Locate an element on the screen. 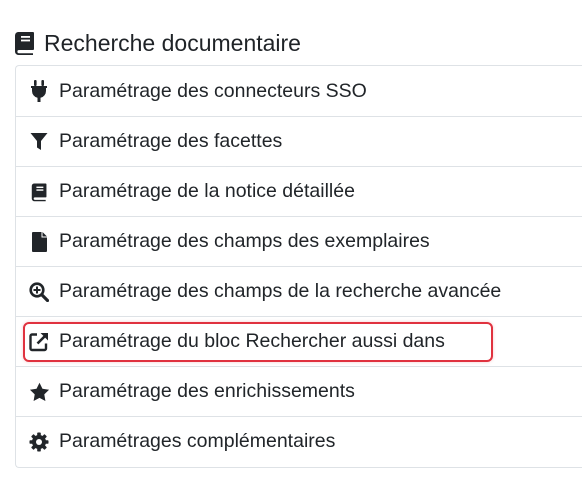 The image size is (582, 485). menu-item-detailed-record: Paramétrage de la notice détaillée is located at coordinates (299, 191).